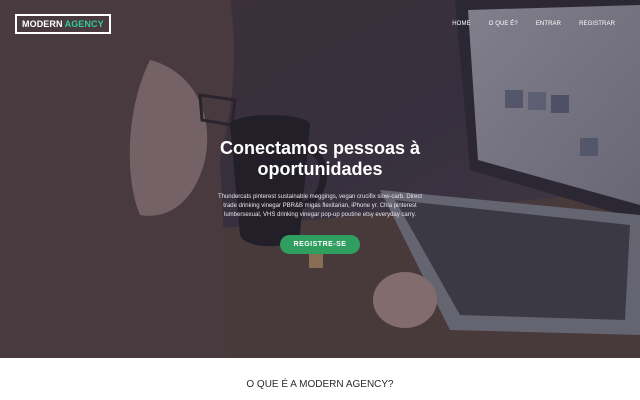 Image resolution: width=640 pixels, height=400 pixels. I want to click on register-button: REGISTRE-SE, so click(320, 244).